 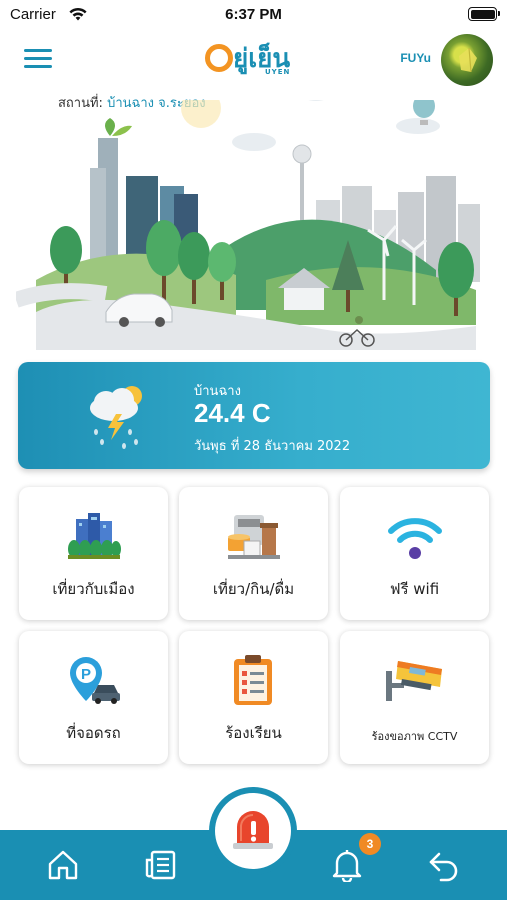 I want to click on svg-text: P, so click(x=86, y=674).